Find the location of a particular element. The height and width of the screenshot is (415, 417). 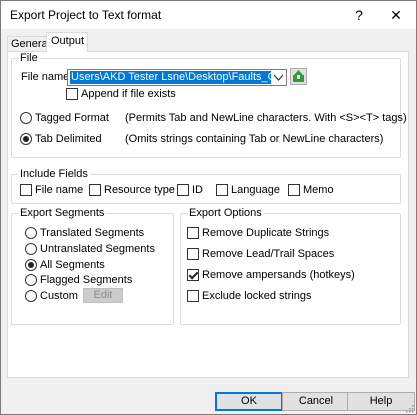

tab-delimited-label: Tab Delimited is located at coordinates (68, 139).